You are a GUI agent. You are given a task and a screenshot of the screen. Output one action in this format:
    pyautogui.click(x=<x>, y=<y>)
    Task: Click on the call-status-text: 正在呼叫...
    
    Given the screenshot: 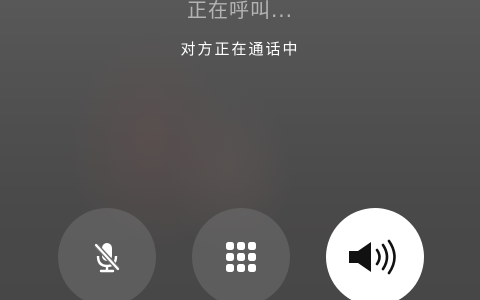 What is the action you would take?
    pyautogui.click(x=240, y=11)
    